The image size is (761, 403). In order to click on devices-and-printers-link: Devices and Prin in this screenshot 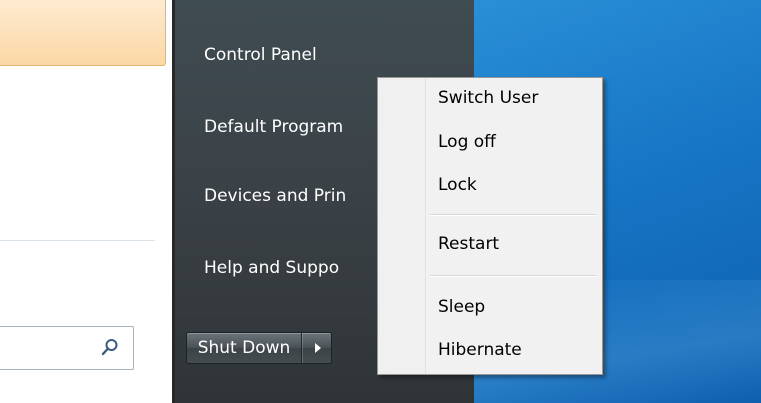, I will do `click(275, 196)`.